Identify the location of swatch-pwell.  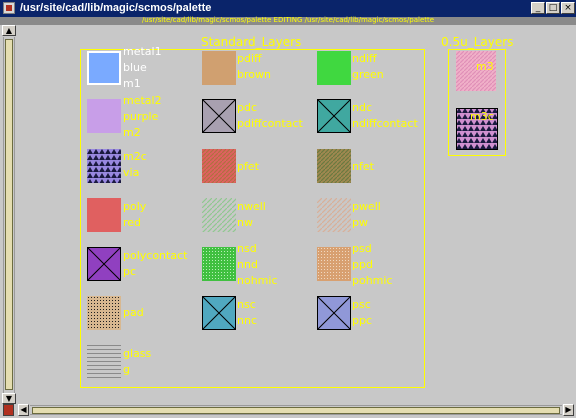
(334, 215).